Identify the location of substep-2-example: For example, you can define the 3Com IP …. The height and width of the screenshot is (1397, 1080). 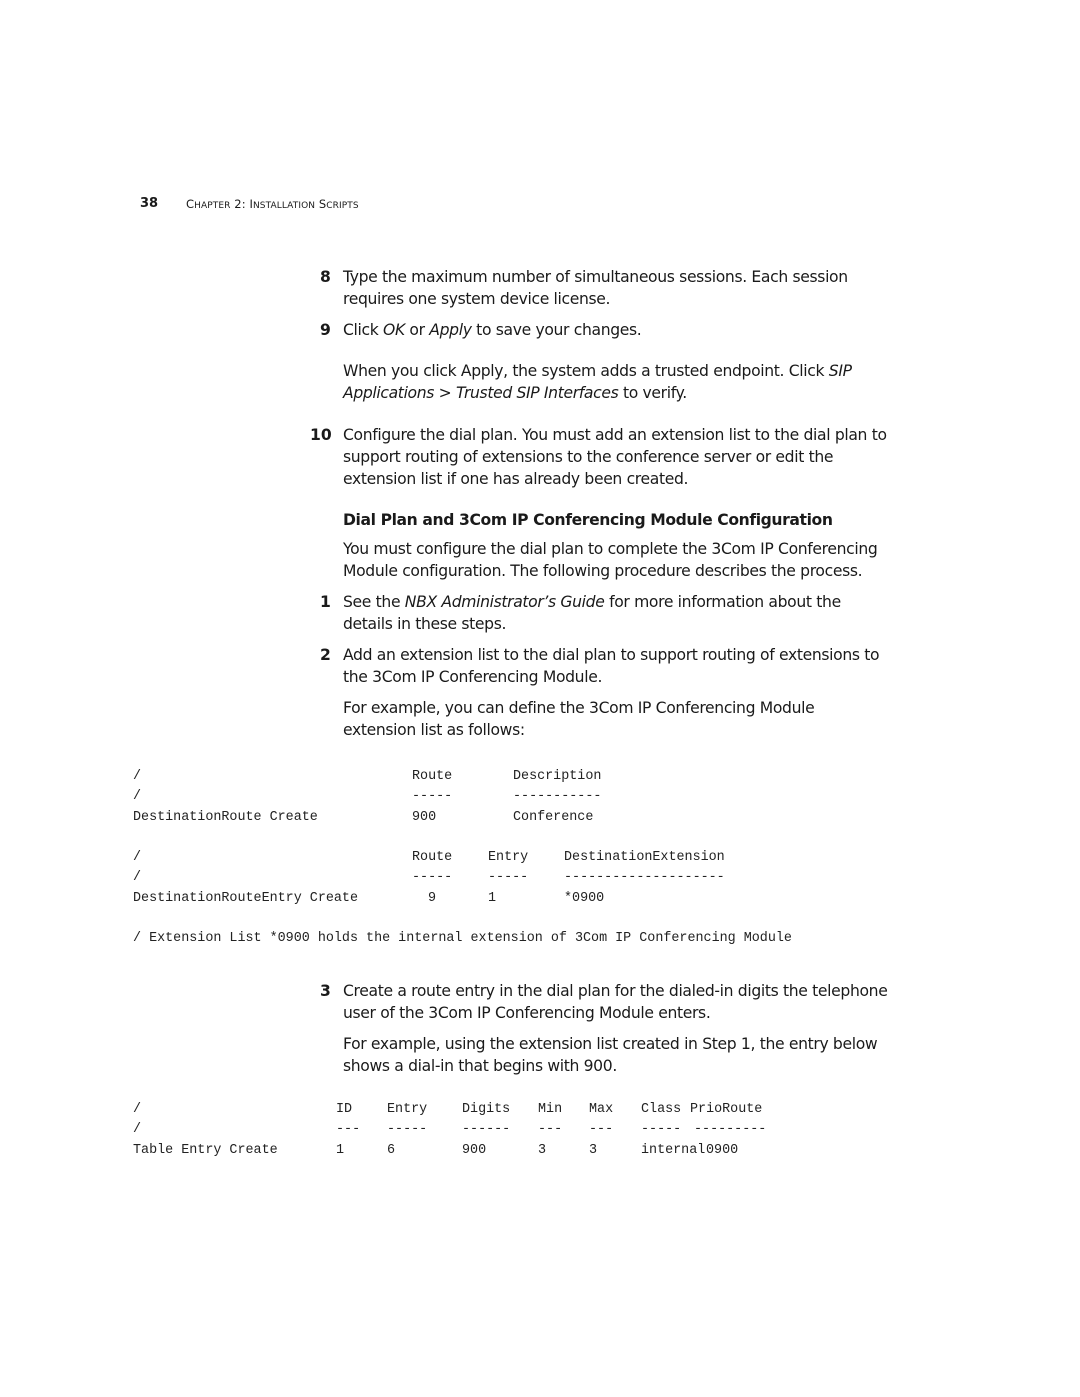
(638, 719).